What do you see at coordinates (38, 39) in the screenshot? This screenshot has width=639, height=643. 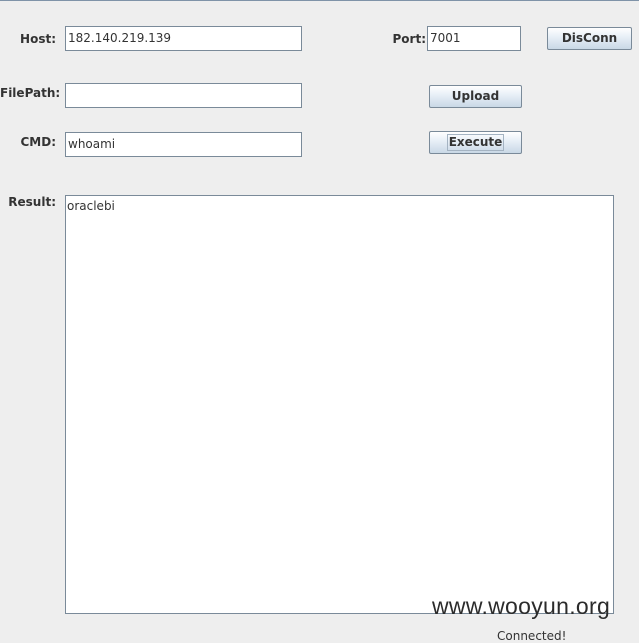 I see `host-label: Host:` at bounding box center [38, 39].